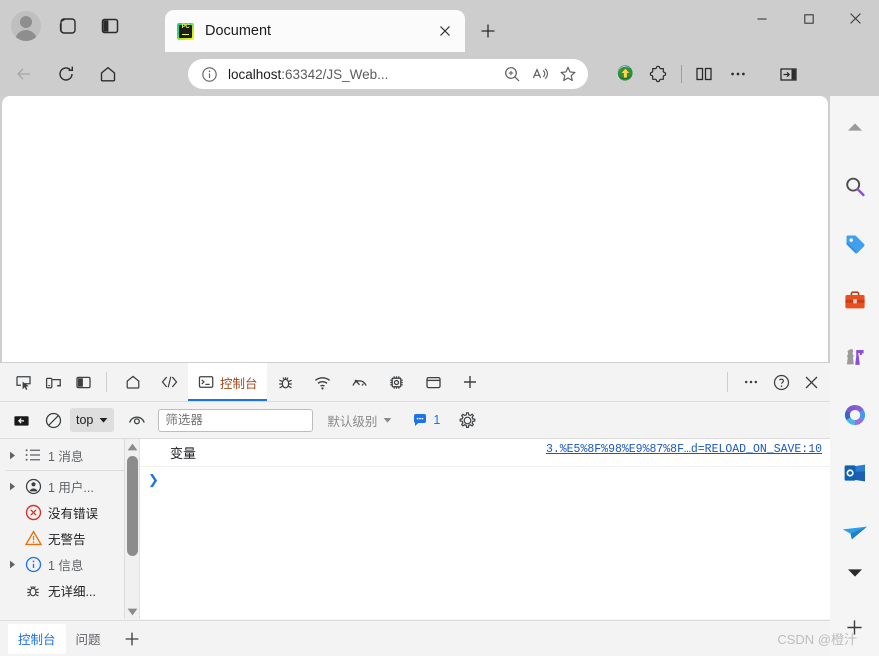 The width and height of the screenshot is (879, 656). Describe the element at coordinates (37, 638) in the screenshot. I see `drawer-tab-console: 控制台` at that location.